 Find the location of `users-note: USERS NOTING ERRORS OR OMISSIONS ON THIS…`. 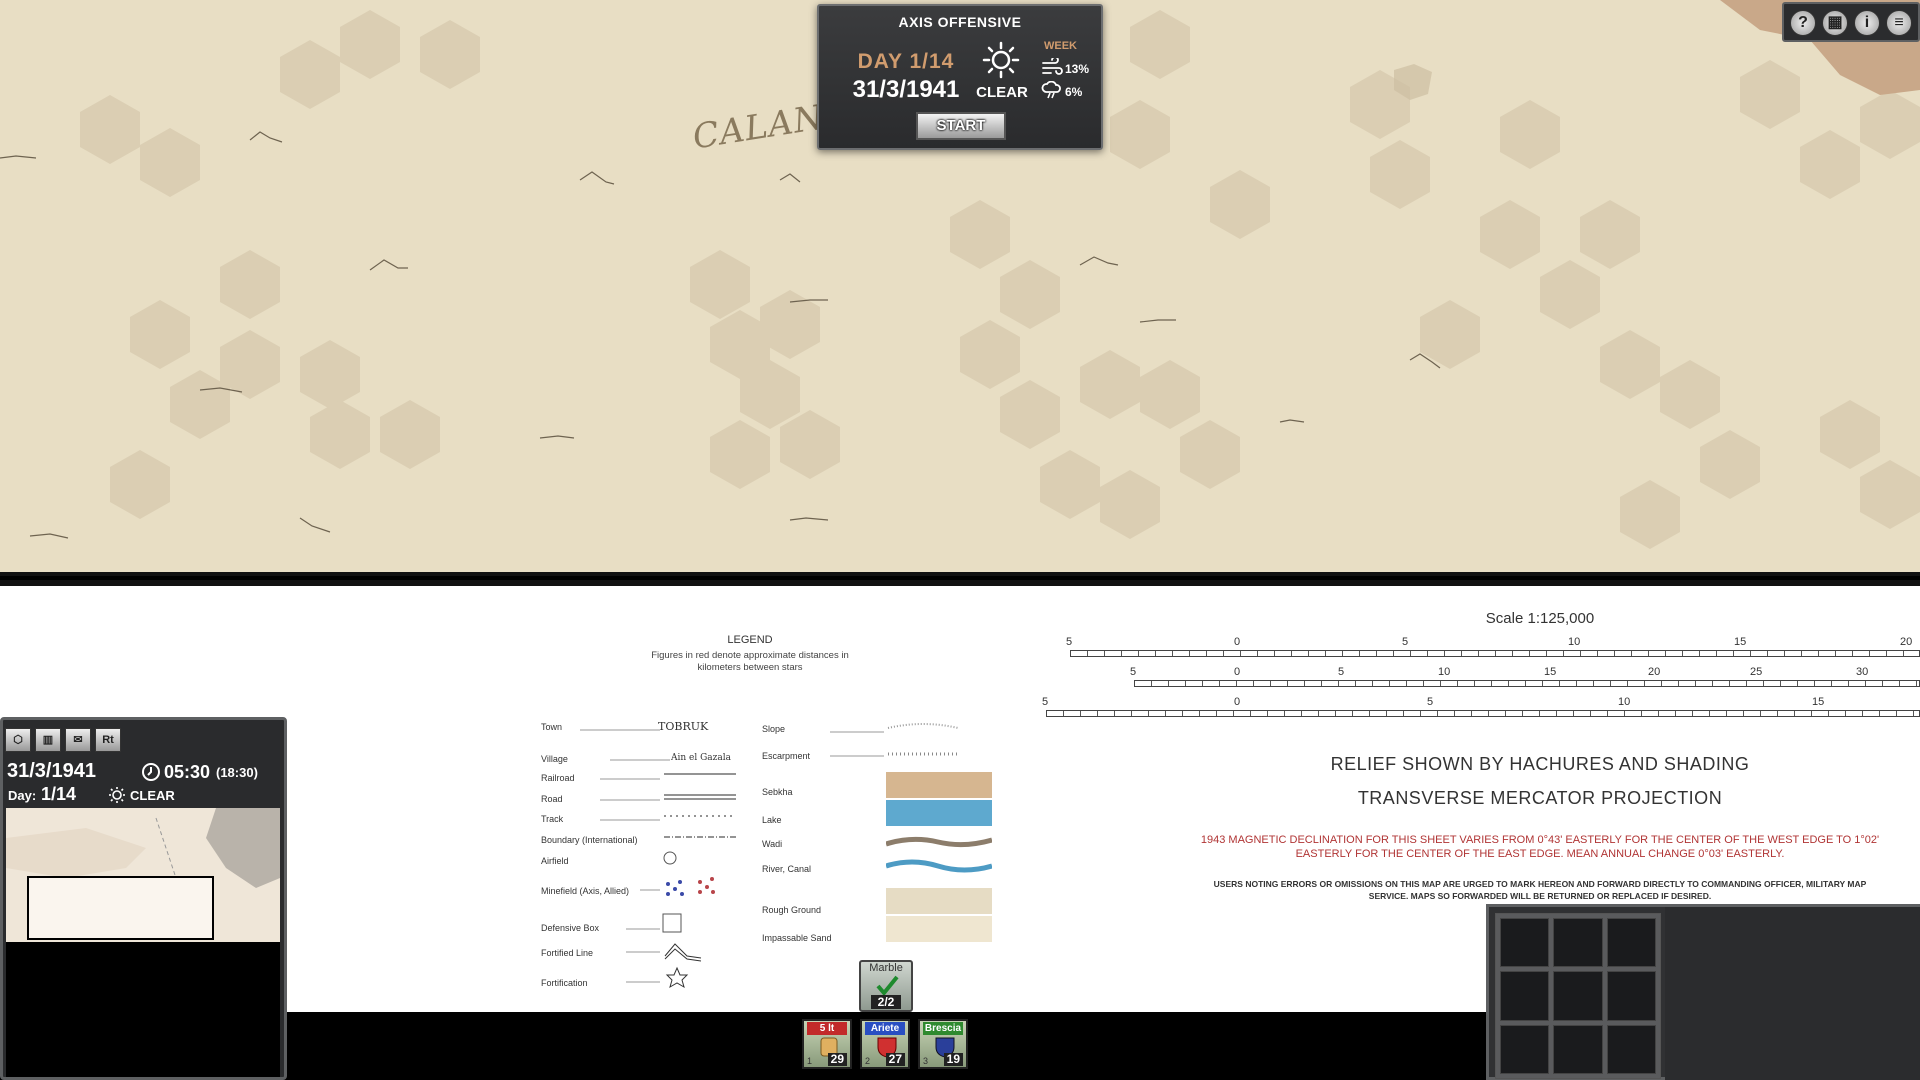

users-note: USERS NOTING ERRORS OR OMISSIONS ON THIS… is located at coordinates (1540, 890).